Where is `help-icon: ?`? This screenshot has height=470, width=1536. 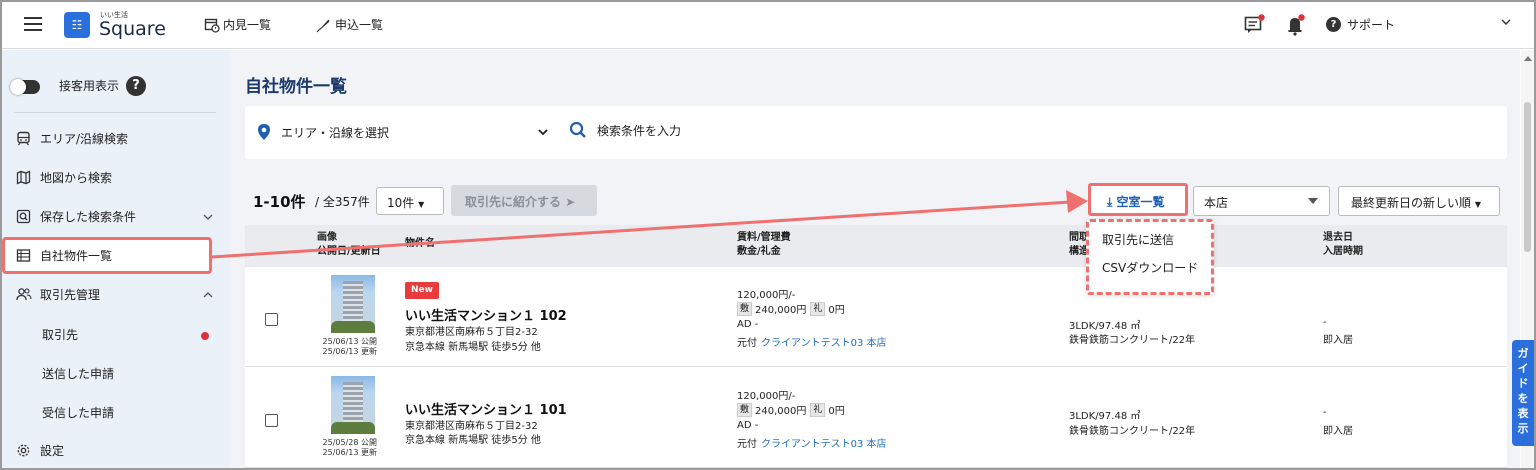
help-icon: ? is located at coordinates (136, 86).